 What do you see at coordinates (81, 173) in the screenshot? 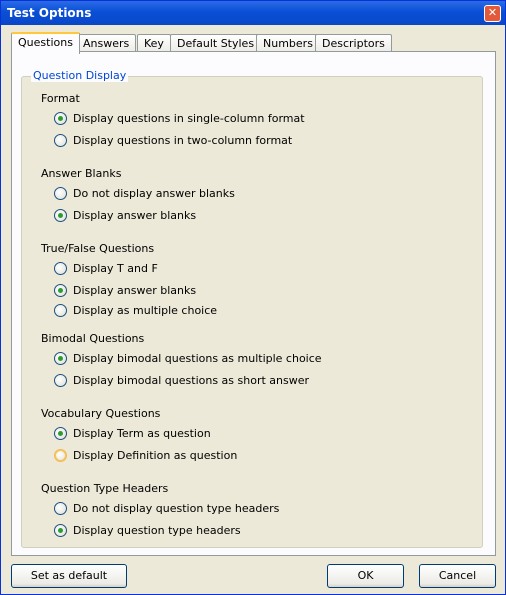
I see `section-answer-blanks-label: Answer Blanks` at bounding box center [81, 173].